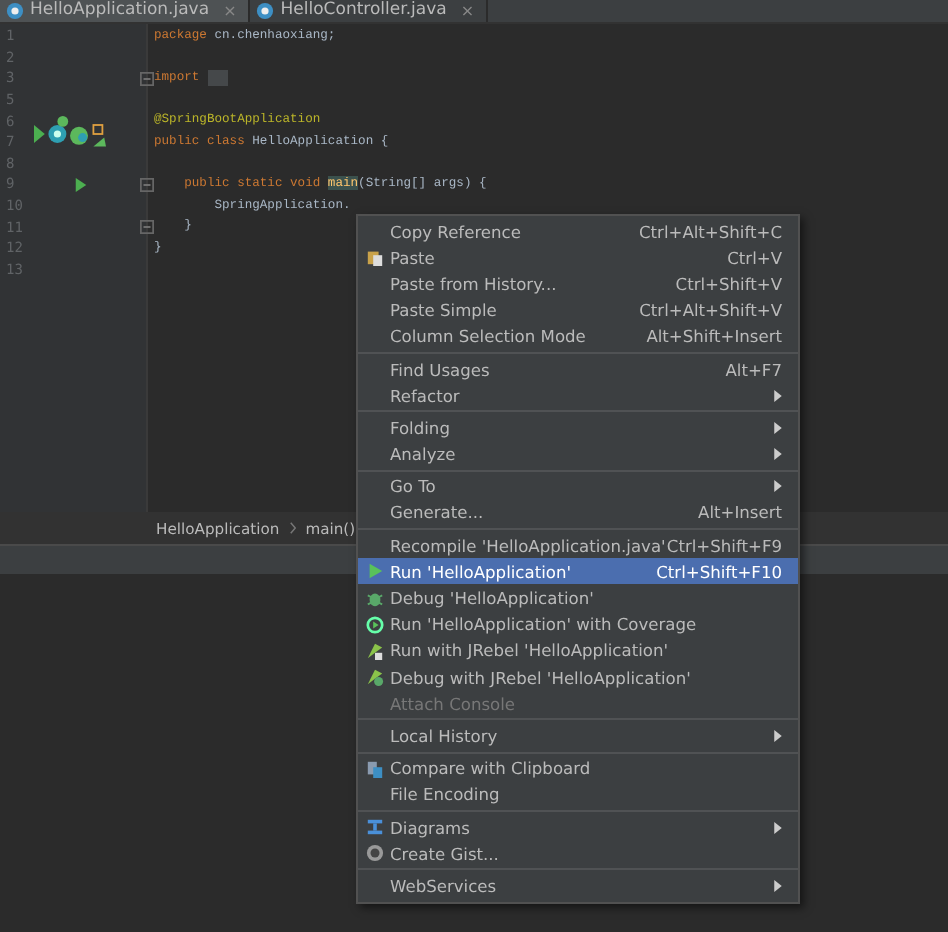 Image resolution: width=948 pixels, height=932 pixels. I want to click on folded-code-placeholder, so click(217, 77).